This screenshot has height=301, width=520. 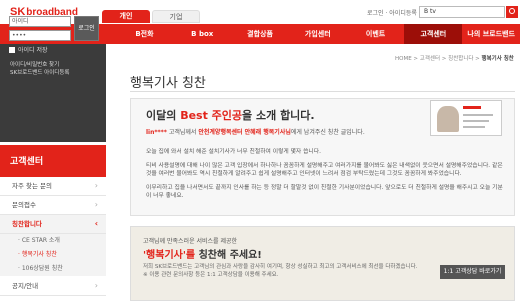 I want to click on card-heading: 이달의 Best 주인공을 소개 합니다., so click(x=230, y=115).